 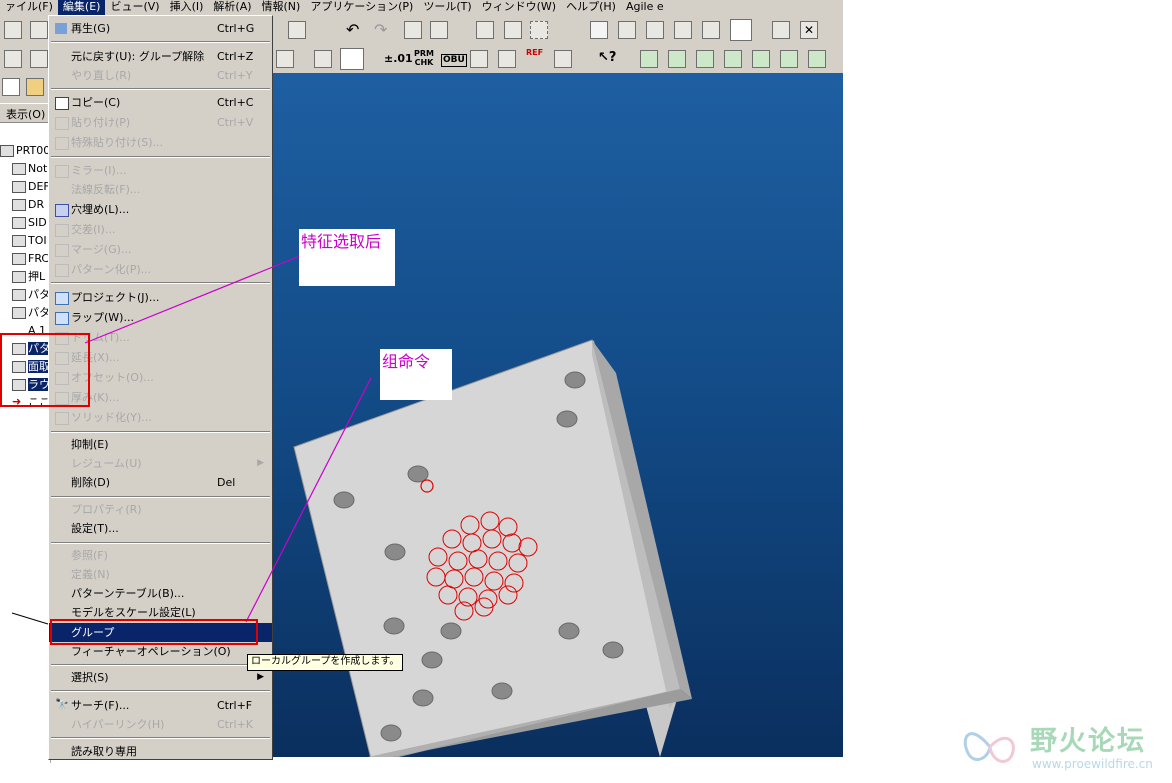 I want to click on watermark-url: www.proewildfire.cn, so click(x=1092, y=764).